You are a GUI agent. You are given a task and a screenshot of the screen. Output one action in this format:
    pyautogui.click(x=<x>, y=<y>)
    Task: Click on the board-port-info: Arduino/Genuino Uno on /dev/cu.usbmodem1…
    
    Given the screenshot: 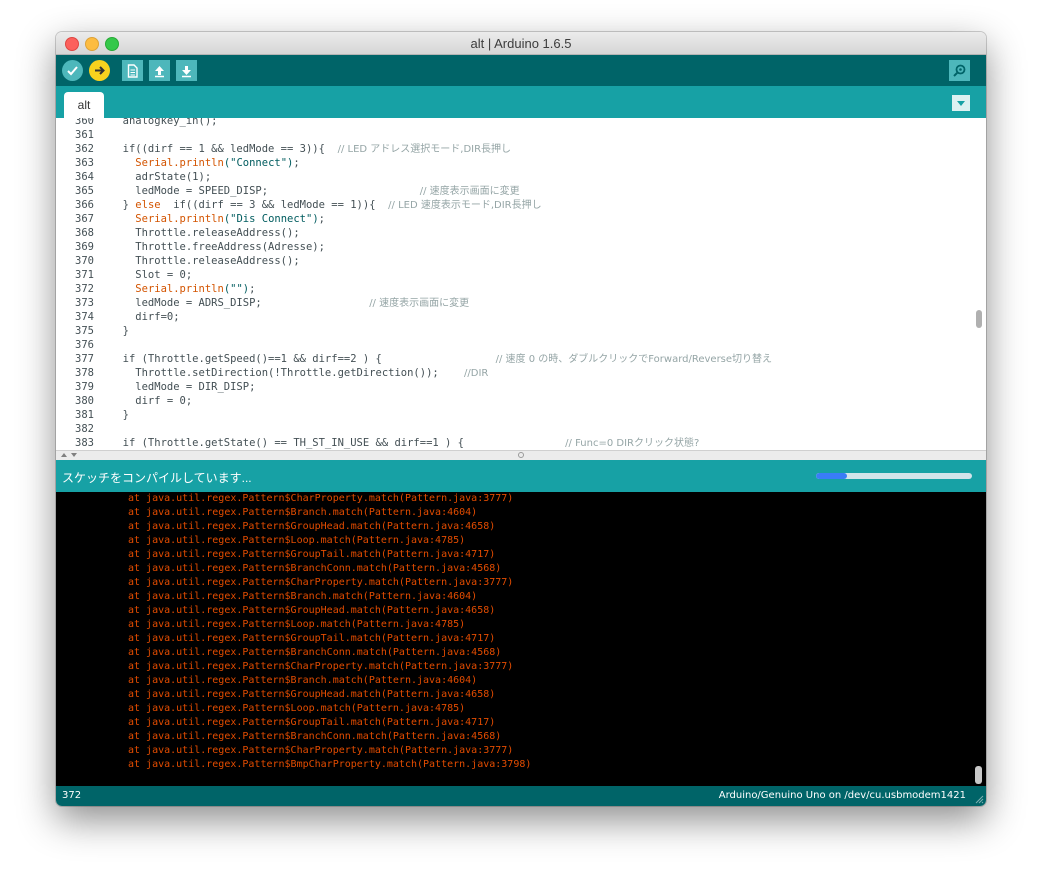 What is the action you would take?
    pyautogui.click(x=842, y=795)
    